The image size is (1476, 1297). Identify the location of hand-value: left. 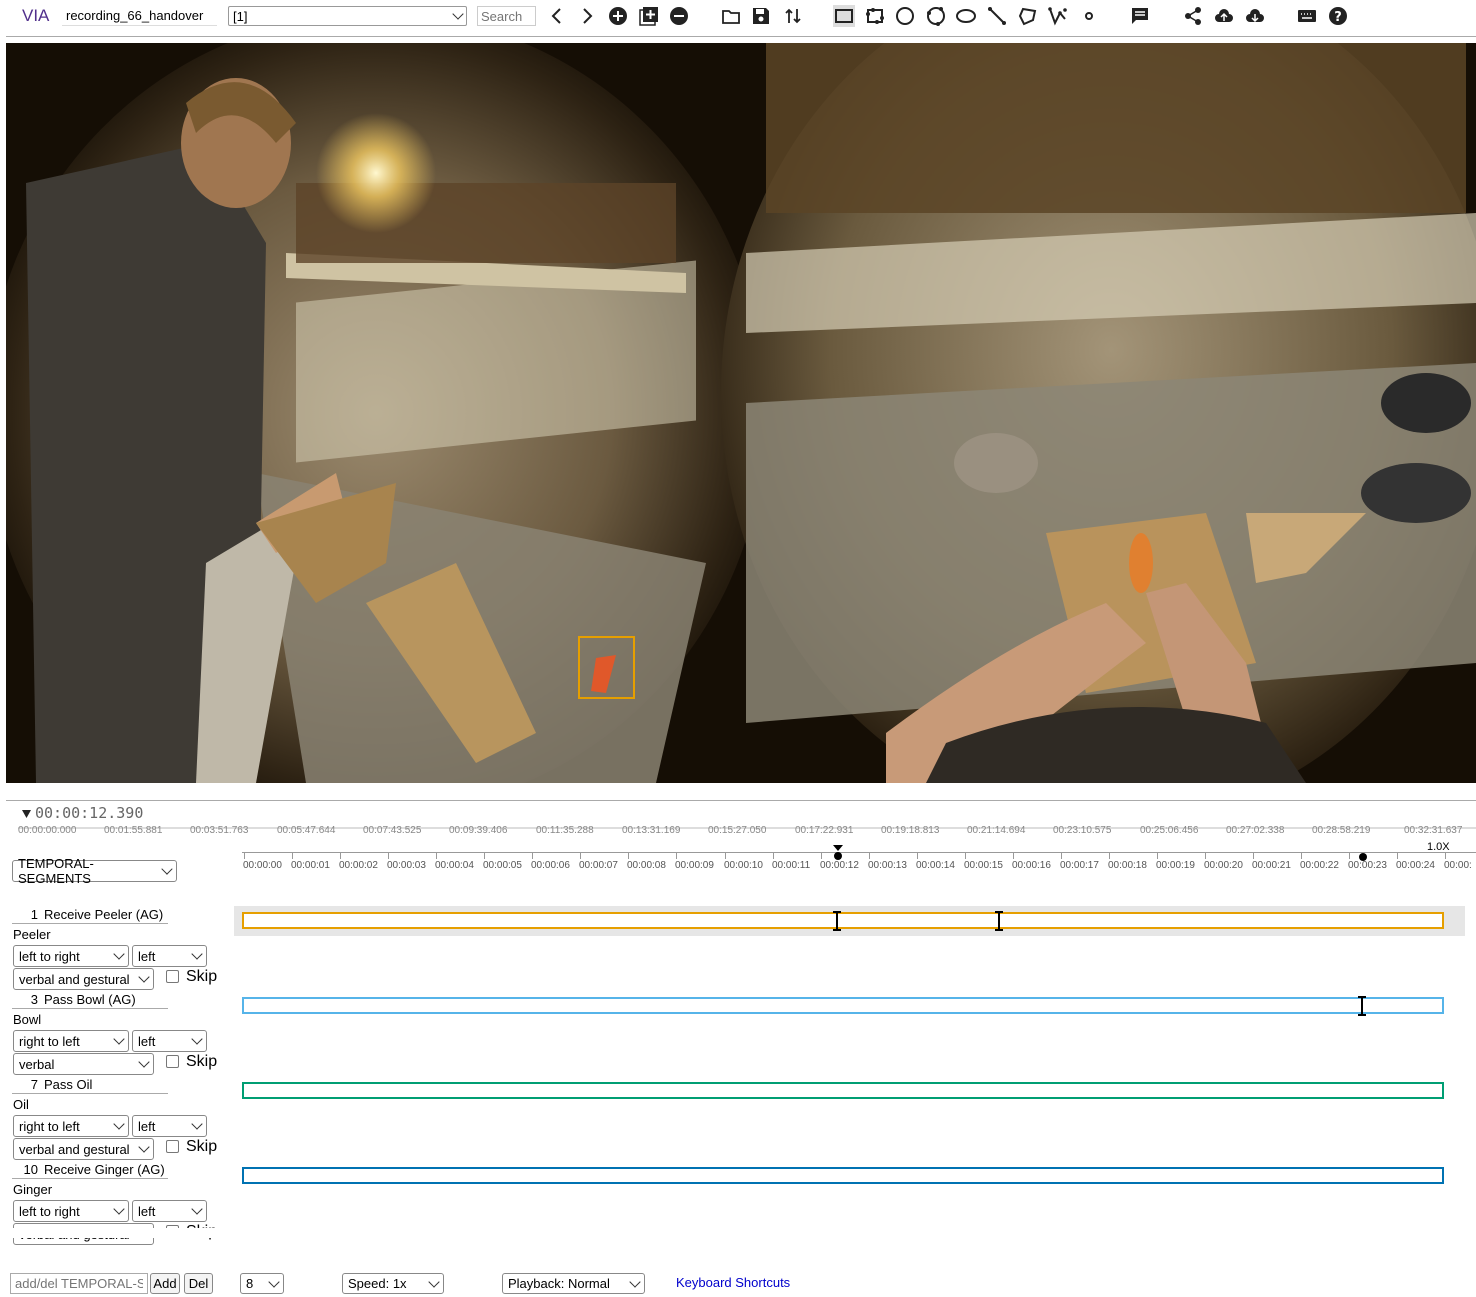
(147, 1041).